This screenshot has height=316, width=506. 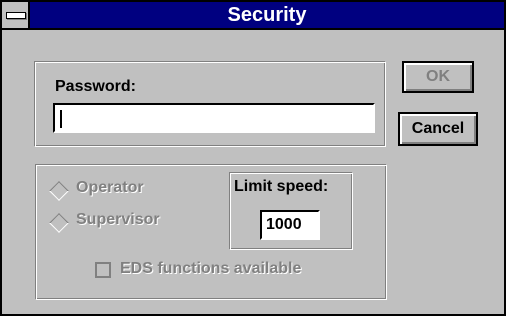 I want to click on title-bar: Security, so click(x=253, y=16).